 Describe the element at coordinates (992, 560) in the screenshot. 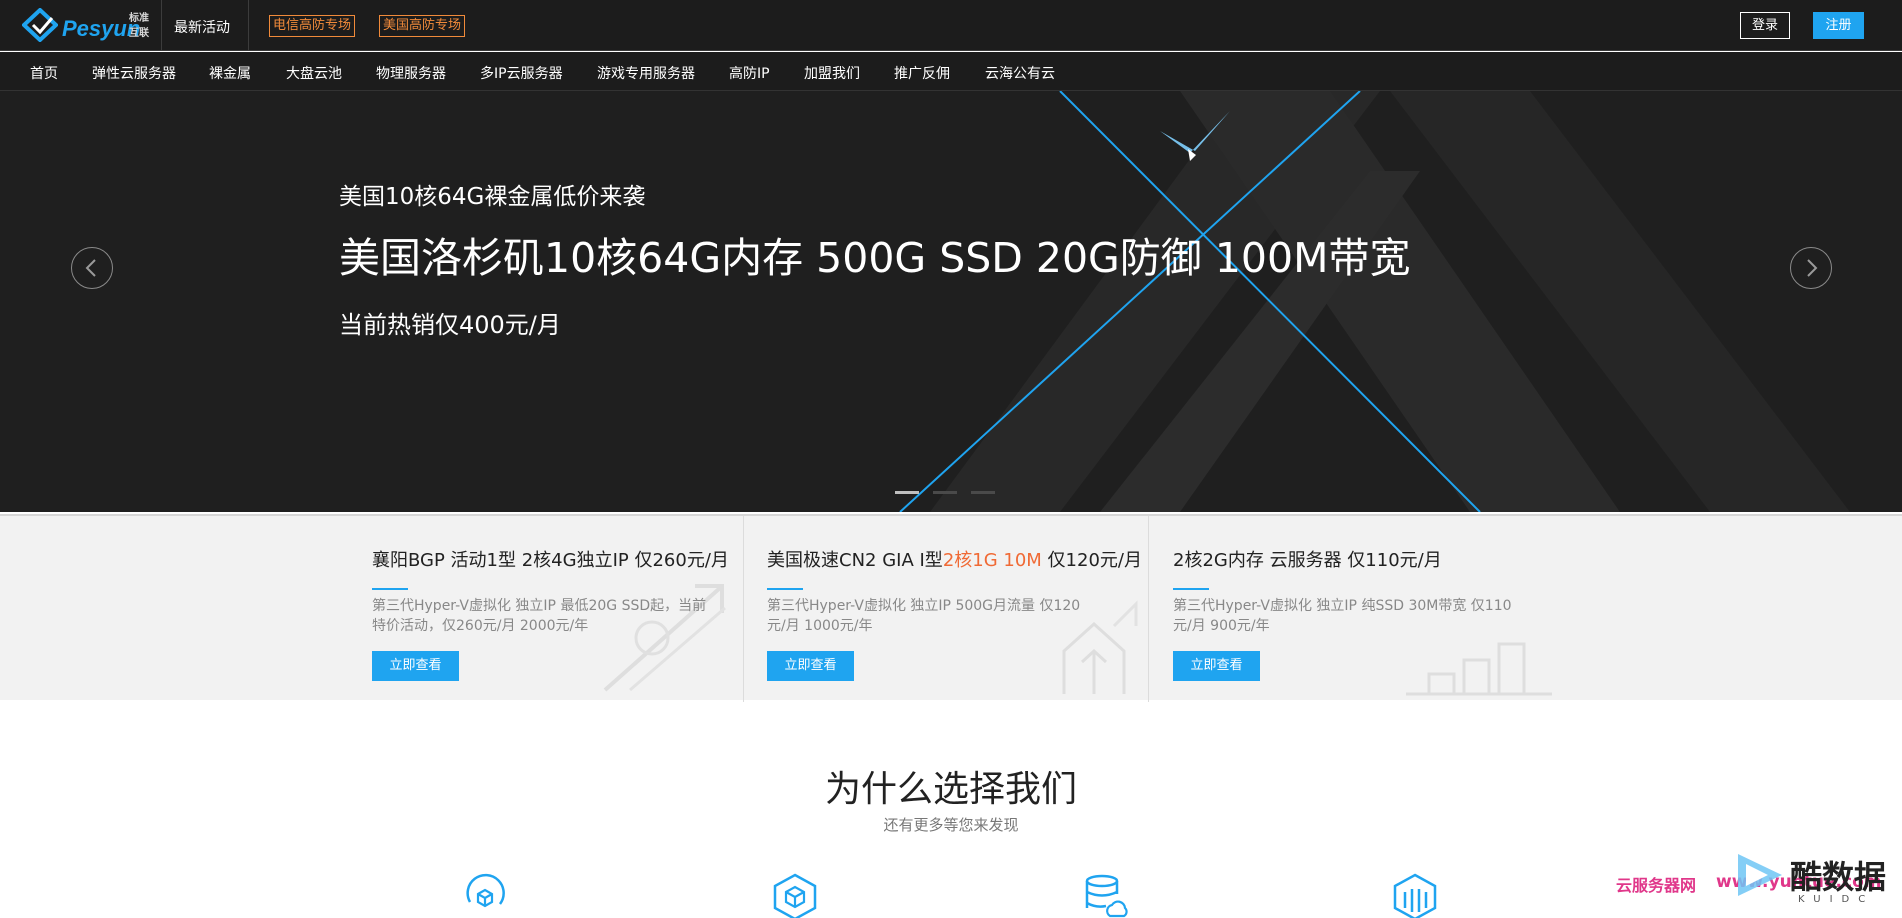

I see `title-highlight: 2核1G 10M` at that location.